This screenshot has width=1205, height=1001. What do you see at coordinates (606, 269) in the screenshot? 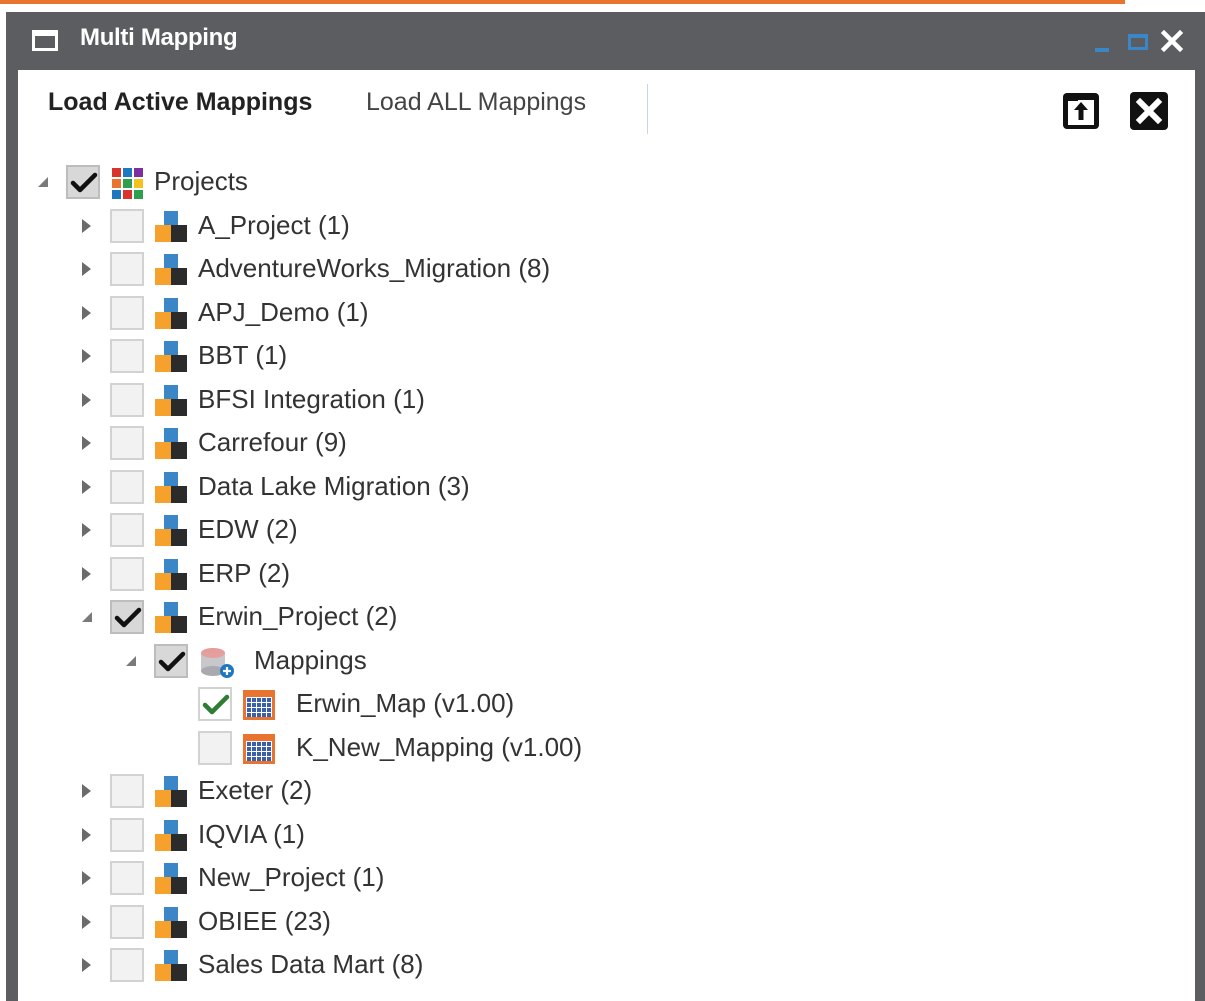
I see `tree-node-project: AdventureWorks_Migration (8)` at bounding box center [606, 269].